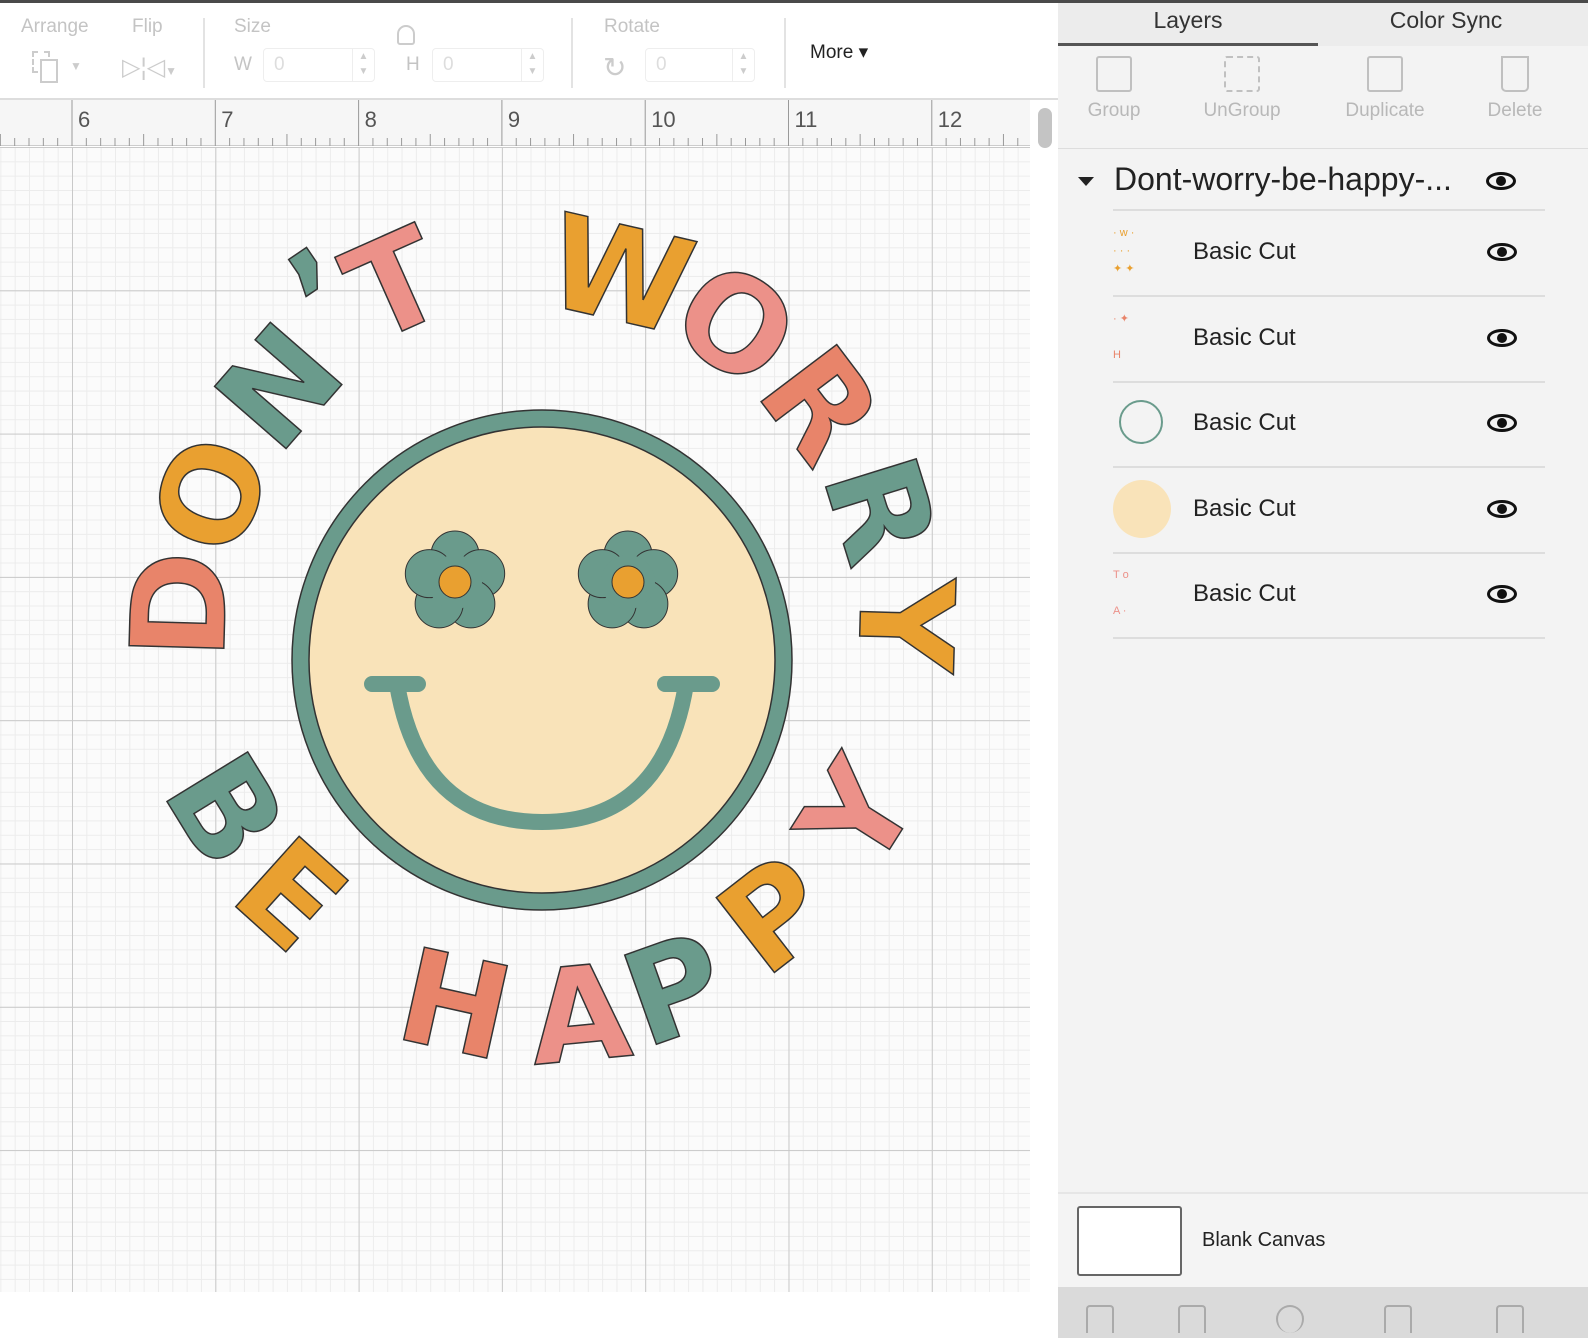 This screenshot has width=1588, height=1338. Describe the element at coordinates (1121, 336) in the screenshot. I see `layer-thumbnail: · ✦ H` at that location.